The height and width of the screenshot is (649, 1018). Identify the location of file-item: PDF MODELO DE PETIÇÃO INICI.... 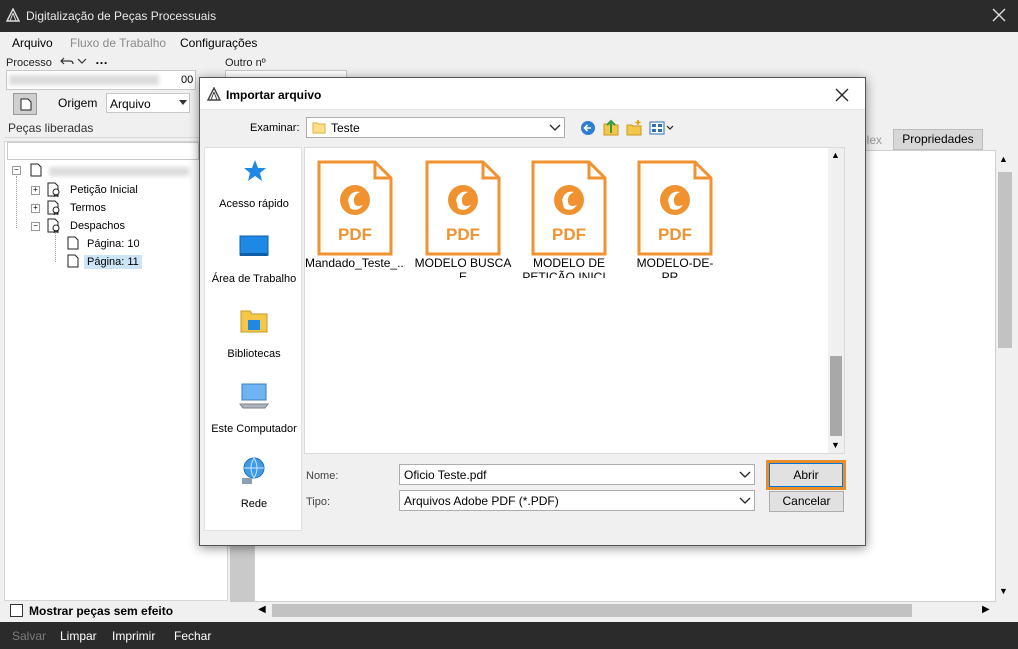
(569, 219).